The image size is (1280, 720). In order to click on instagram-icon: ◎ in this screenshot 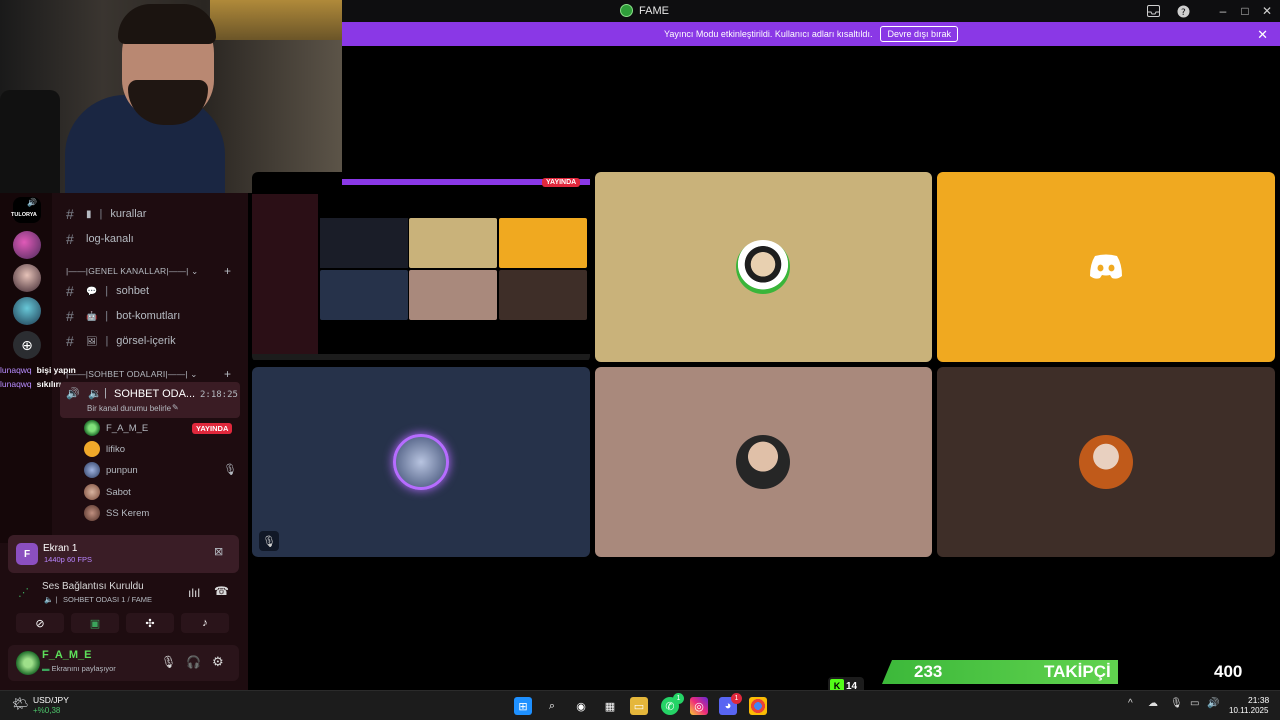, I will do `click(699, 706)`.